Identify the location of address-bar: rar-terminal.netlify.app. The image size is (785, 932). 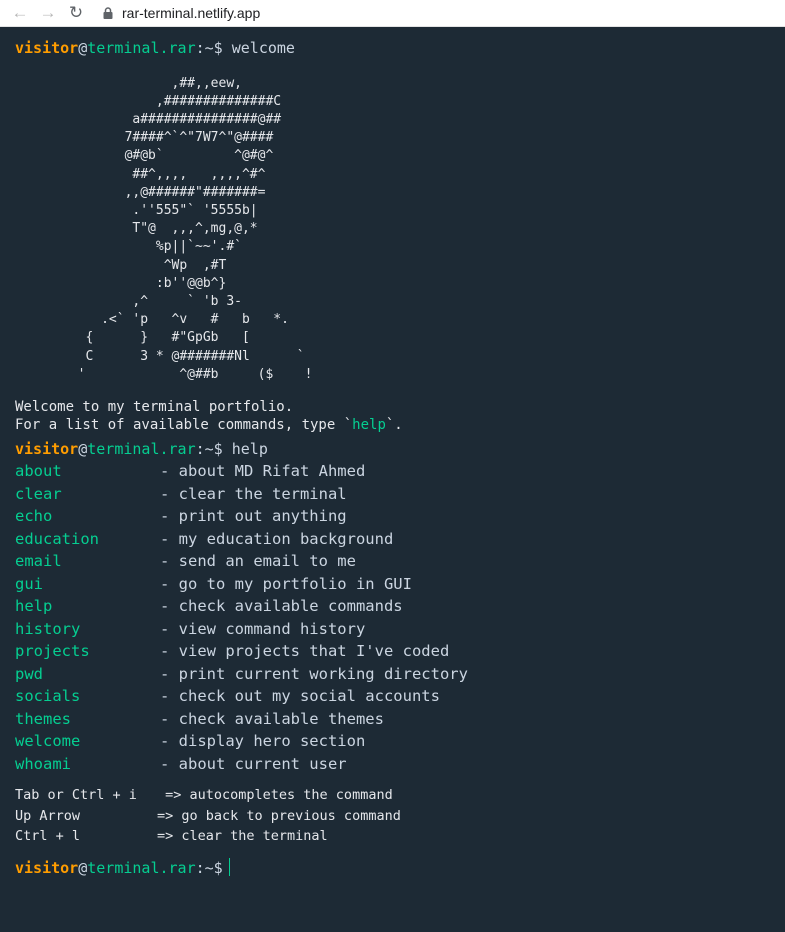
(191, 13).